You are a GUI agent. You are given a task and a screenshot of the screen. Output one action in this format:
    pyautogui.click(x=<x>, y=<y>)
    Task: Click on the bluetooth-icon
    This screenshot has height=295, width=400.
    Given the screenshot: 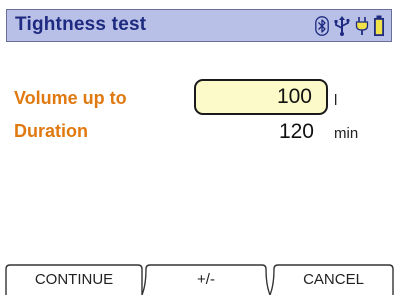 What is the action you would take?
    pyautogui.click(x=322, y=26)
    